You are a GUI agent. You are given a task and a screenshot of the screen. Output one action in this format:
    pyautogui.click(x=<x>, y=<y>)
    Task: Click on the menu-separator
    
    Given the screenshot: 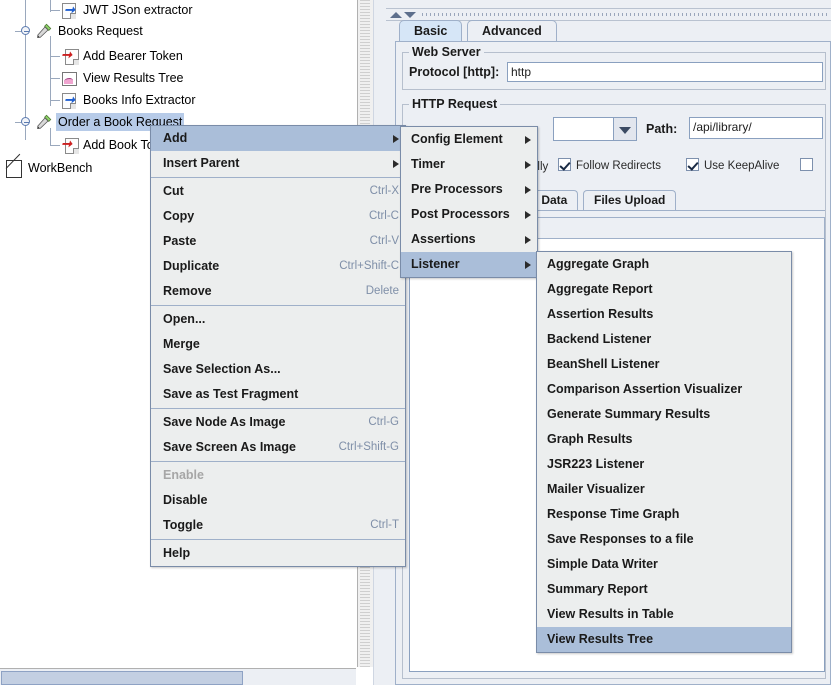 What is the action you would take?
    pyautogui.click(x=278, y=305)
    